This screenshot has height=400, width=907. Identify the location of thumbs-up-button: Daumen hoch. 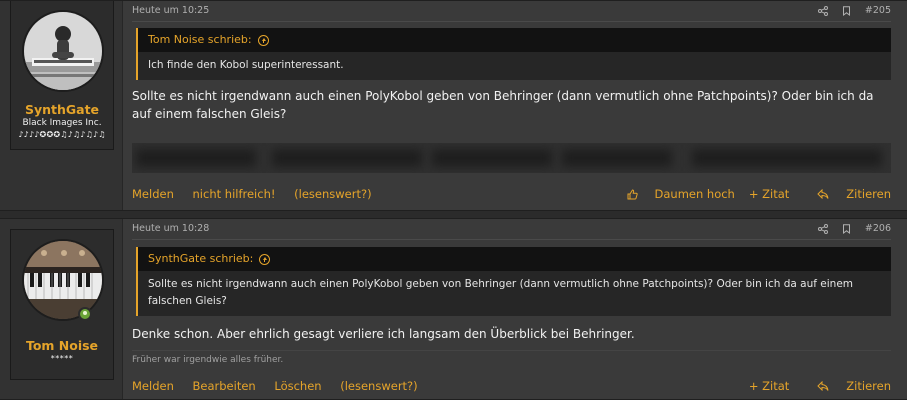
(674, 194).